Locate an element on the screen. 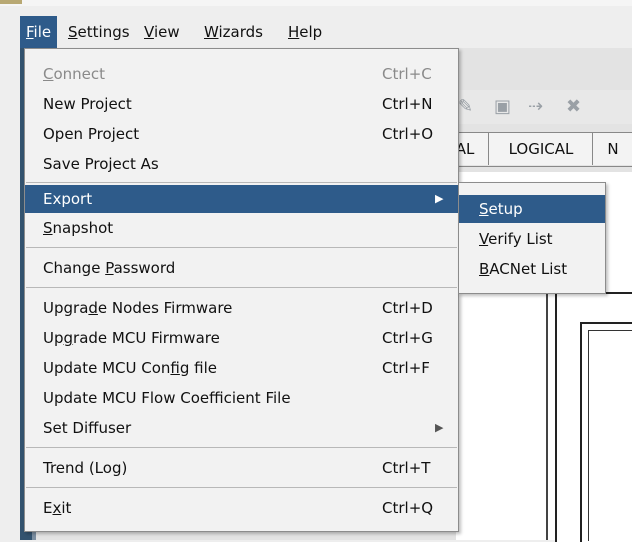 The width and height of the screenshot is (632, 542). menu-file-mnemonic: F is located at coordinates (30, 32).